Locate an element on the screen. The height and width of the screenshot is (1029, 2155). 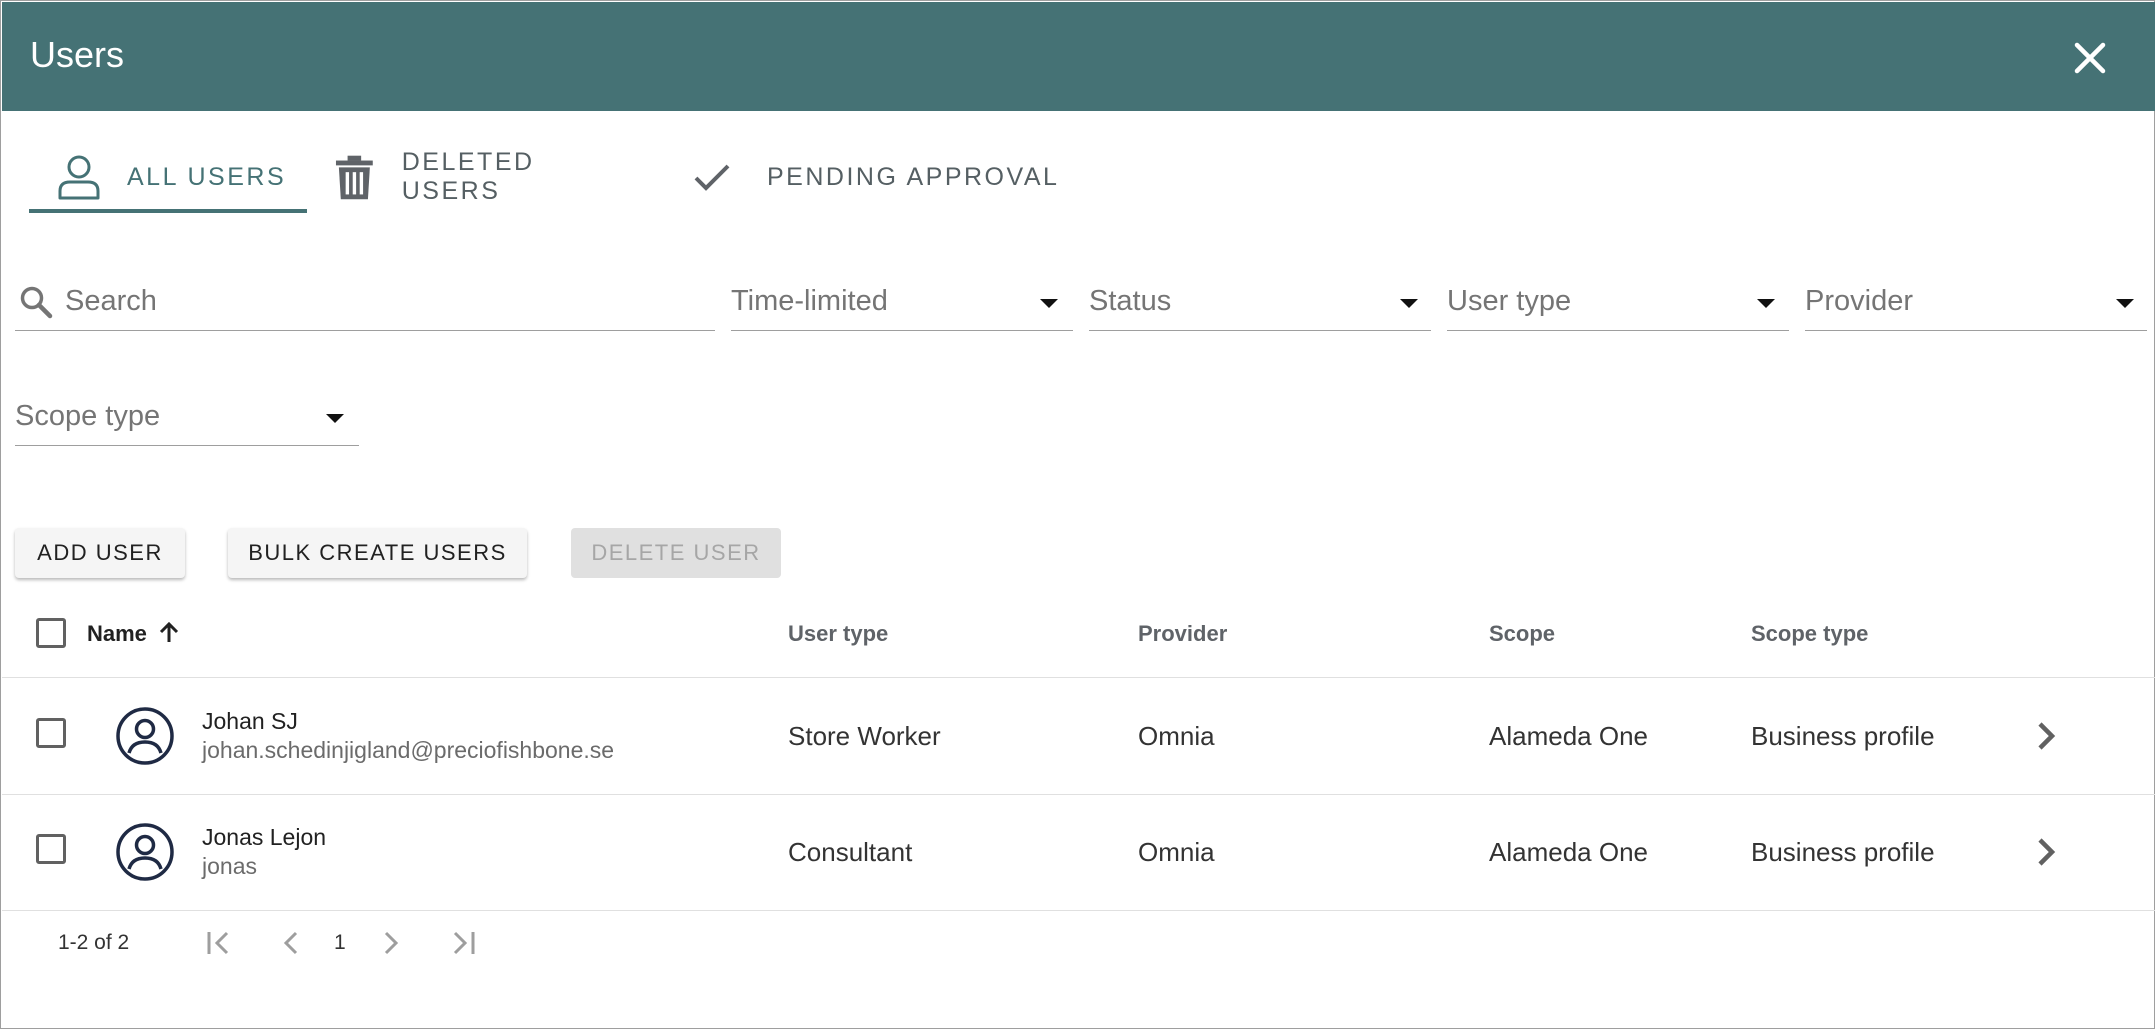
user-type-cell: Consultant is located at coordinates (850, 852).